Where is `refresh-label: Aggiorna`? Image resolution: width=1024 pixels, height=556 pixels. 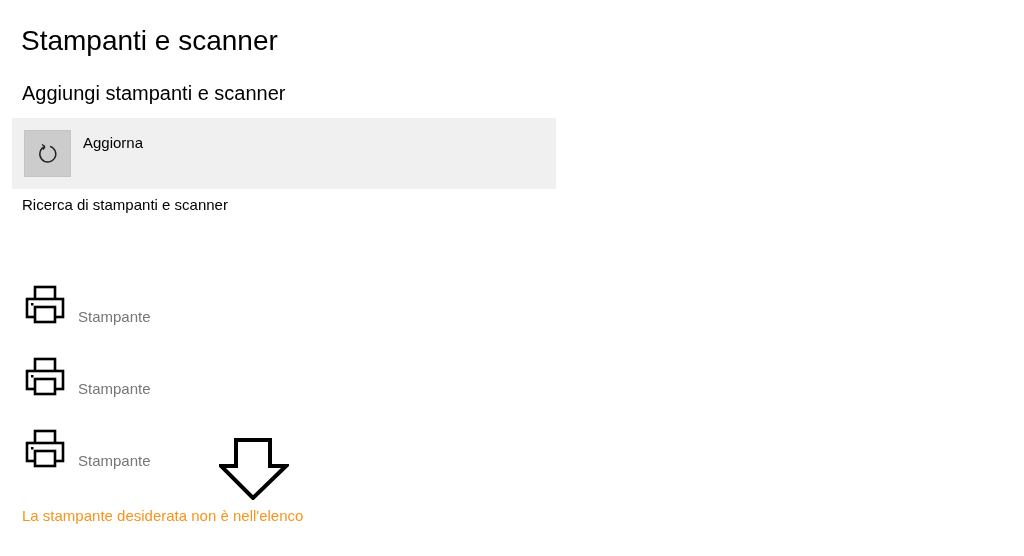
refresh-label: Aggiorna is located at coordinates (113, 143).